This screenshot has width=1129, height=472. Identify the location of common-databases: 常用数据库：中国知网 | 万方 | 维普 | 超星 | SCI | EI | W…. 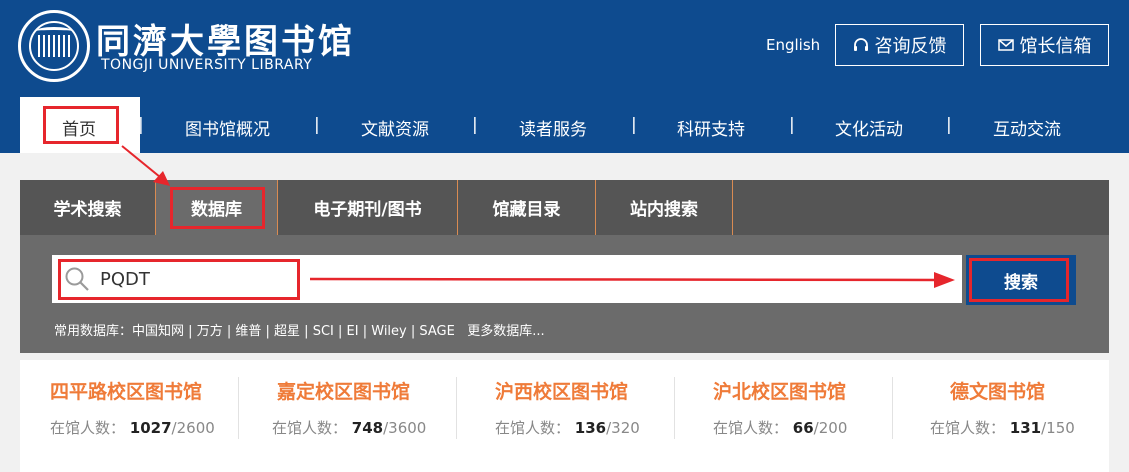
(299, 331).